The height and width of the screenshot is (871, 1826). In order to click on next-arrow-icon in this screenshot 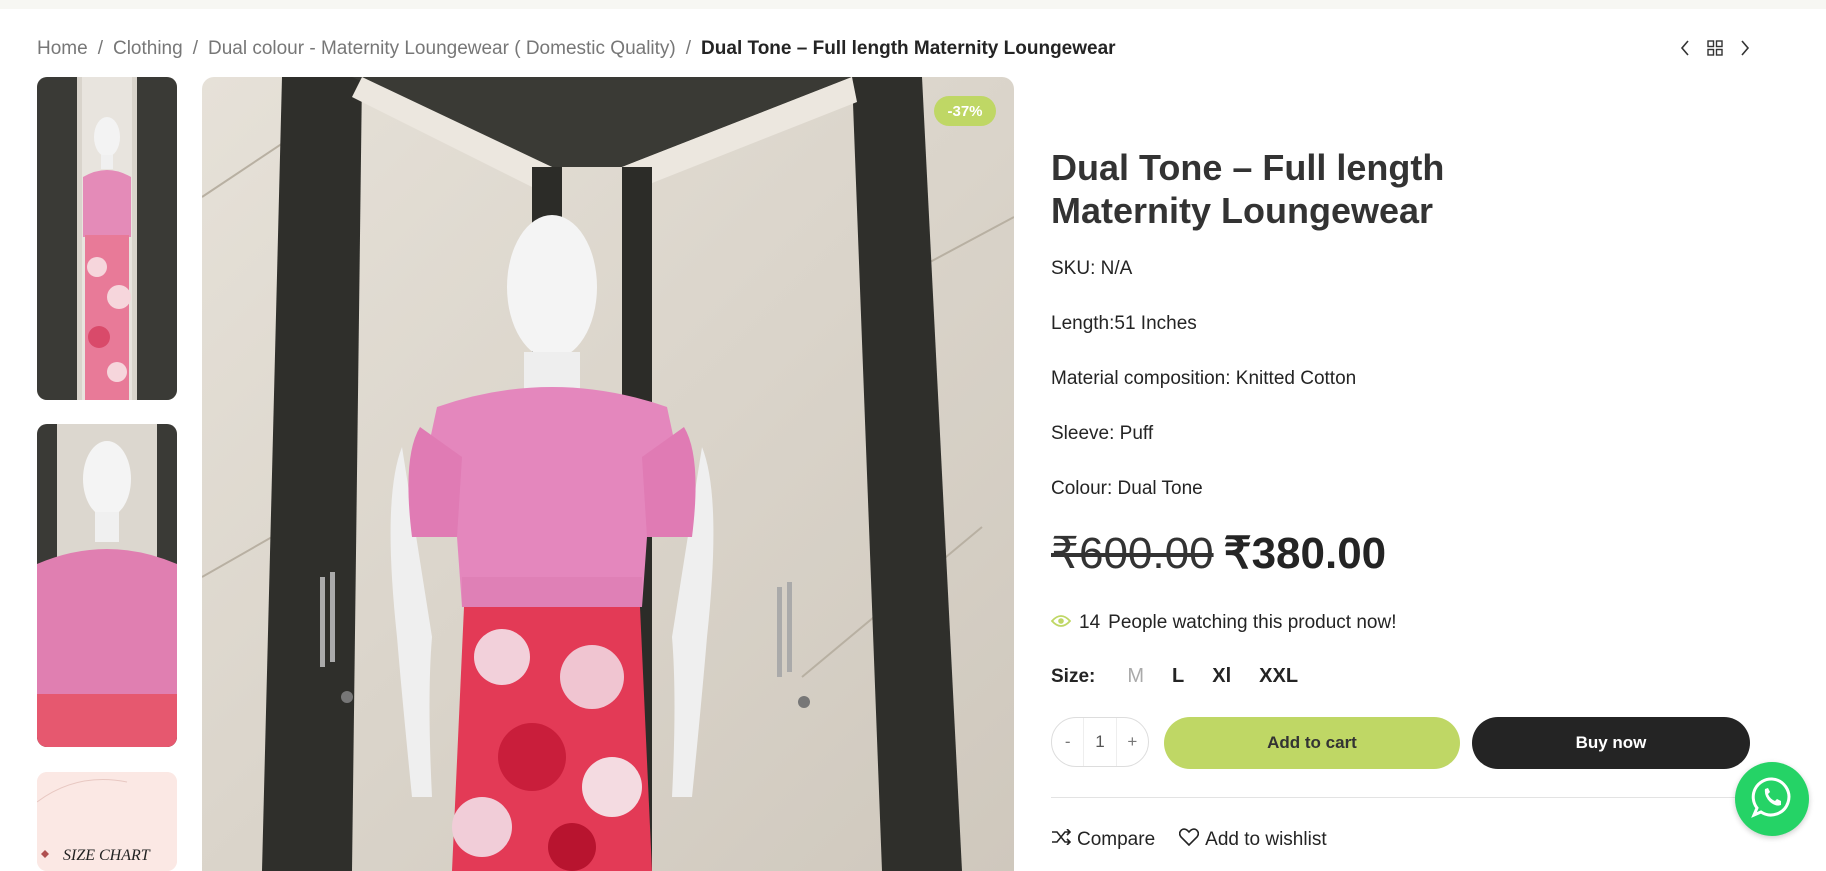, I will do `click(1745, 48)`.